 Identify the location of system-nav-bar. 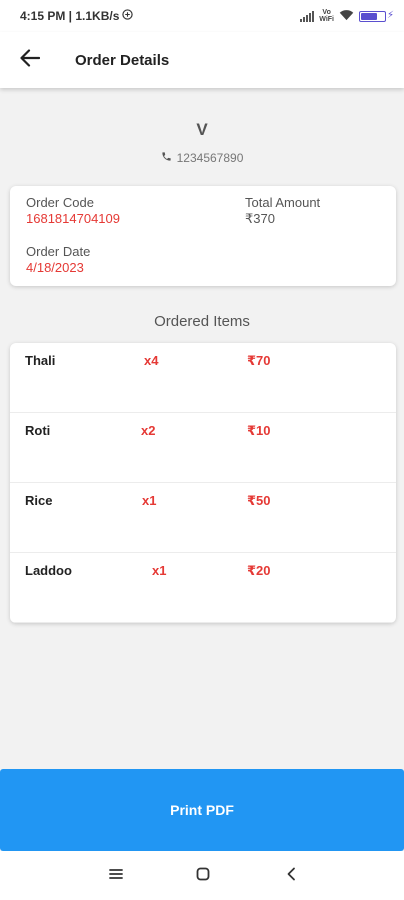
(202, 875).